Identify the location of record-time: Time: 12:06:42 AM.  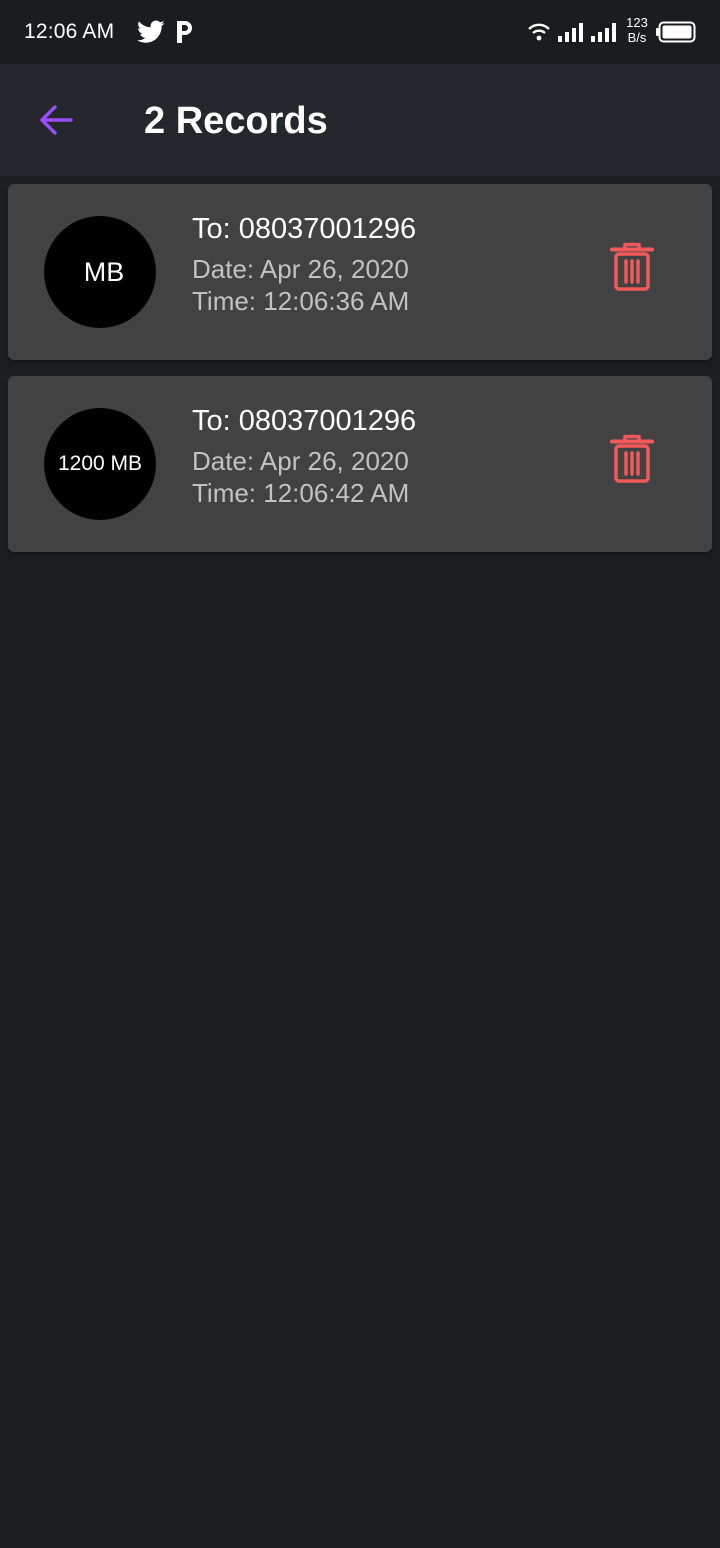
(301, 493).